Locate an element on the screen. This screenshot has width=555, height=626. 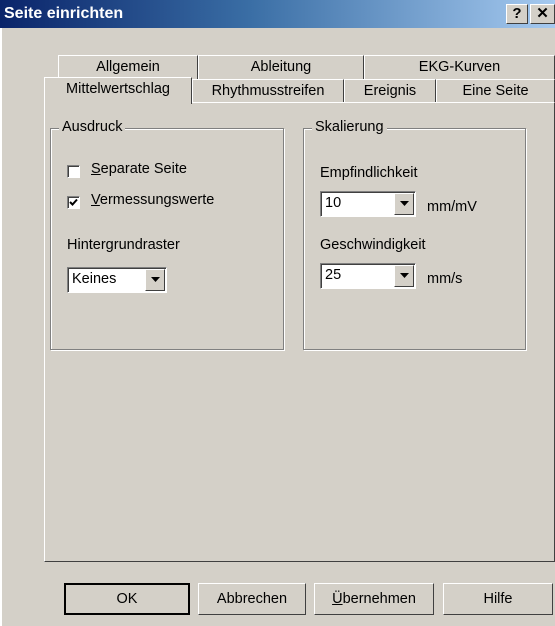
checkmark-icon is located at coordinates (73, 202).